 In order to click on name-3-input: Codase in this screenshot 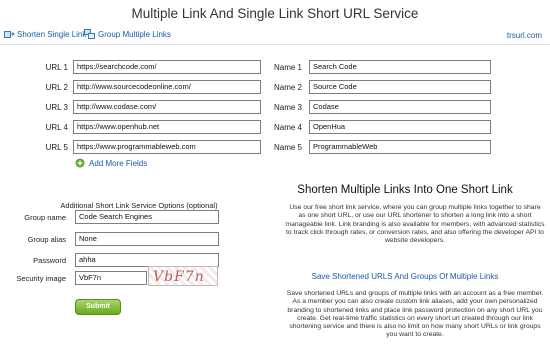, I will do `click(400, 107)`.